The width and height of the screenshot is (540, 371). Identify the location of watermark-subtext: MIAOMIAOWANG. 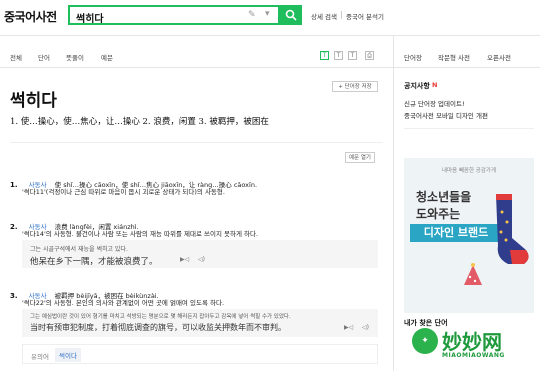
(473, 355).